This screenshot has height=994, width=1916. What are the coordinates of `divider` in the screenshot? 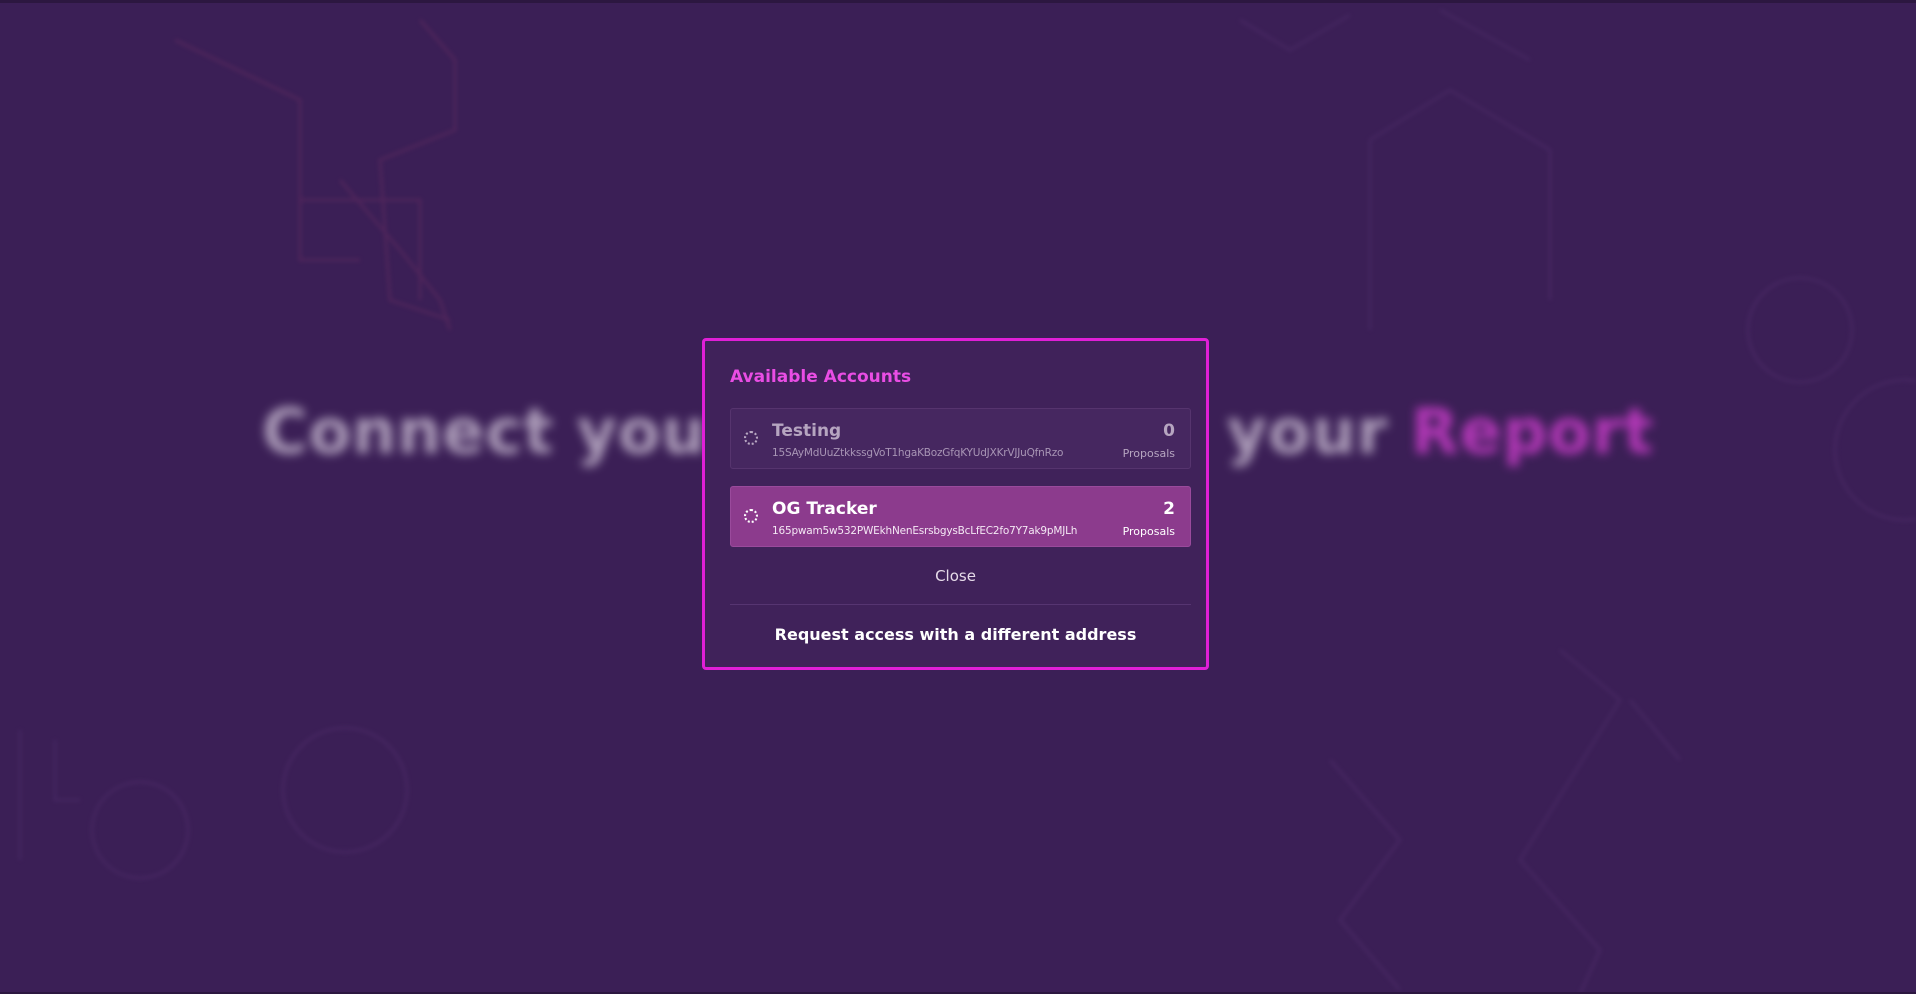 It's located at (960, 604).